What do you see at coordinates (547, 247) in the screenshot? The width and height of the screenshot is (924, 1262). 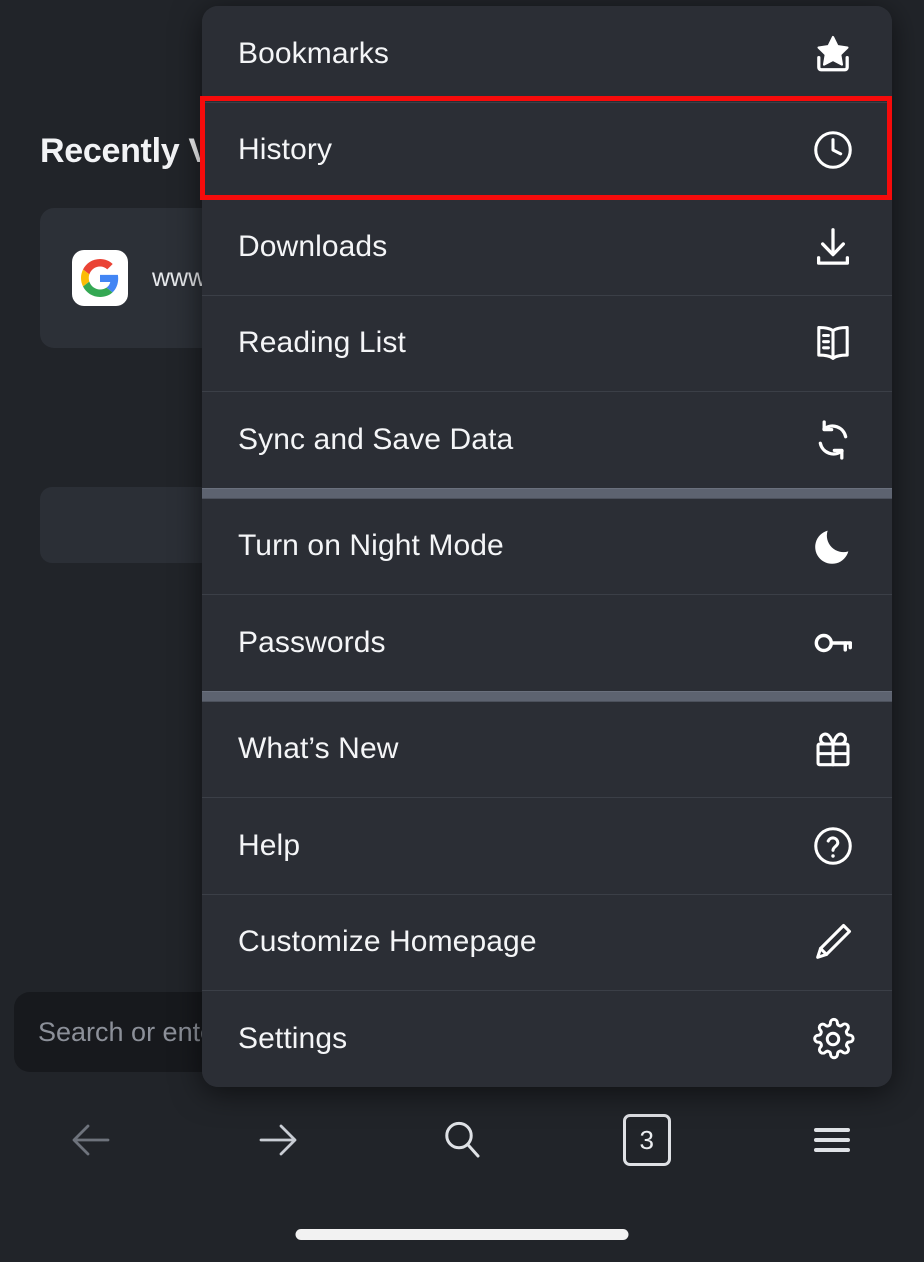 I see `menu-item-downloads: Downloads` at bounding box center [547, 247].